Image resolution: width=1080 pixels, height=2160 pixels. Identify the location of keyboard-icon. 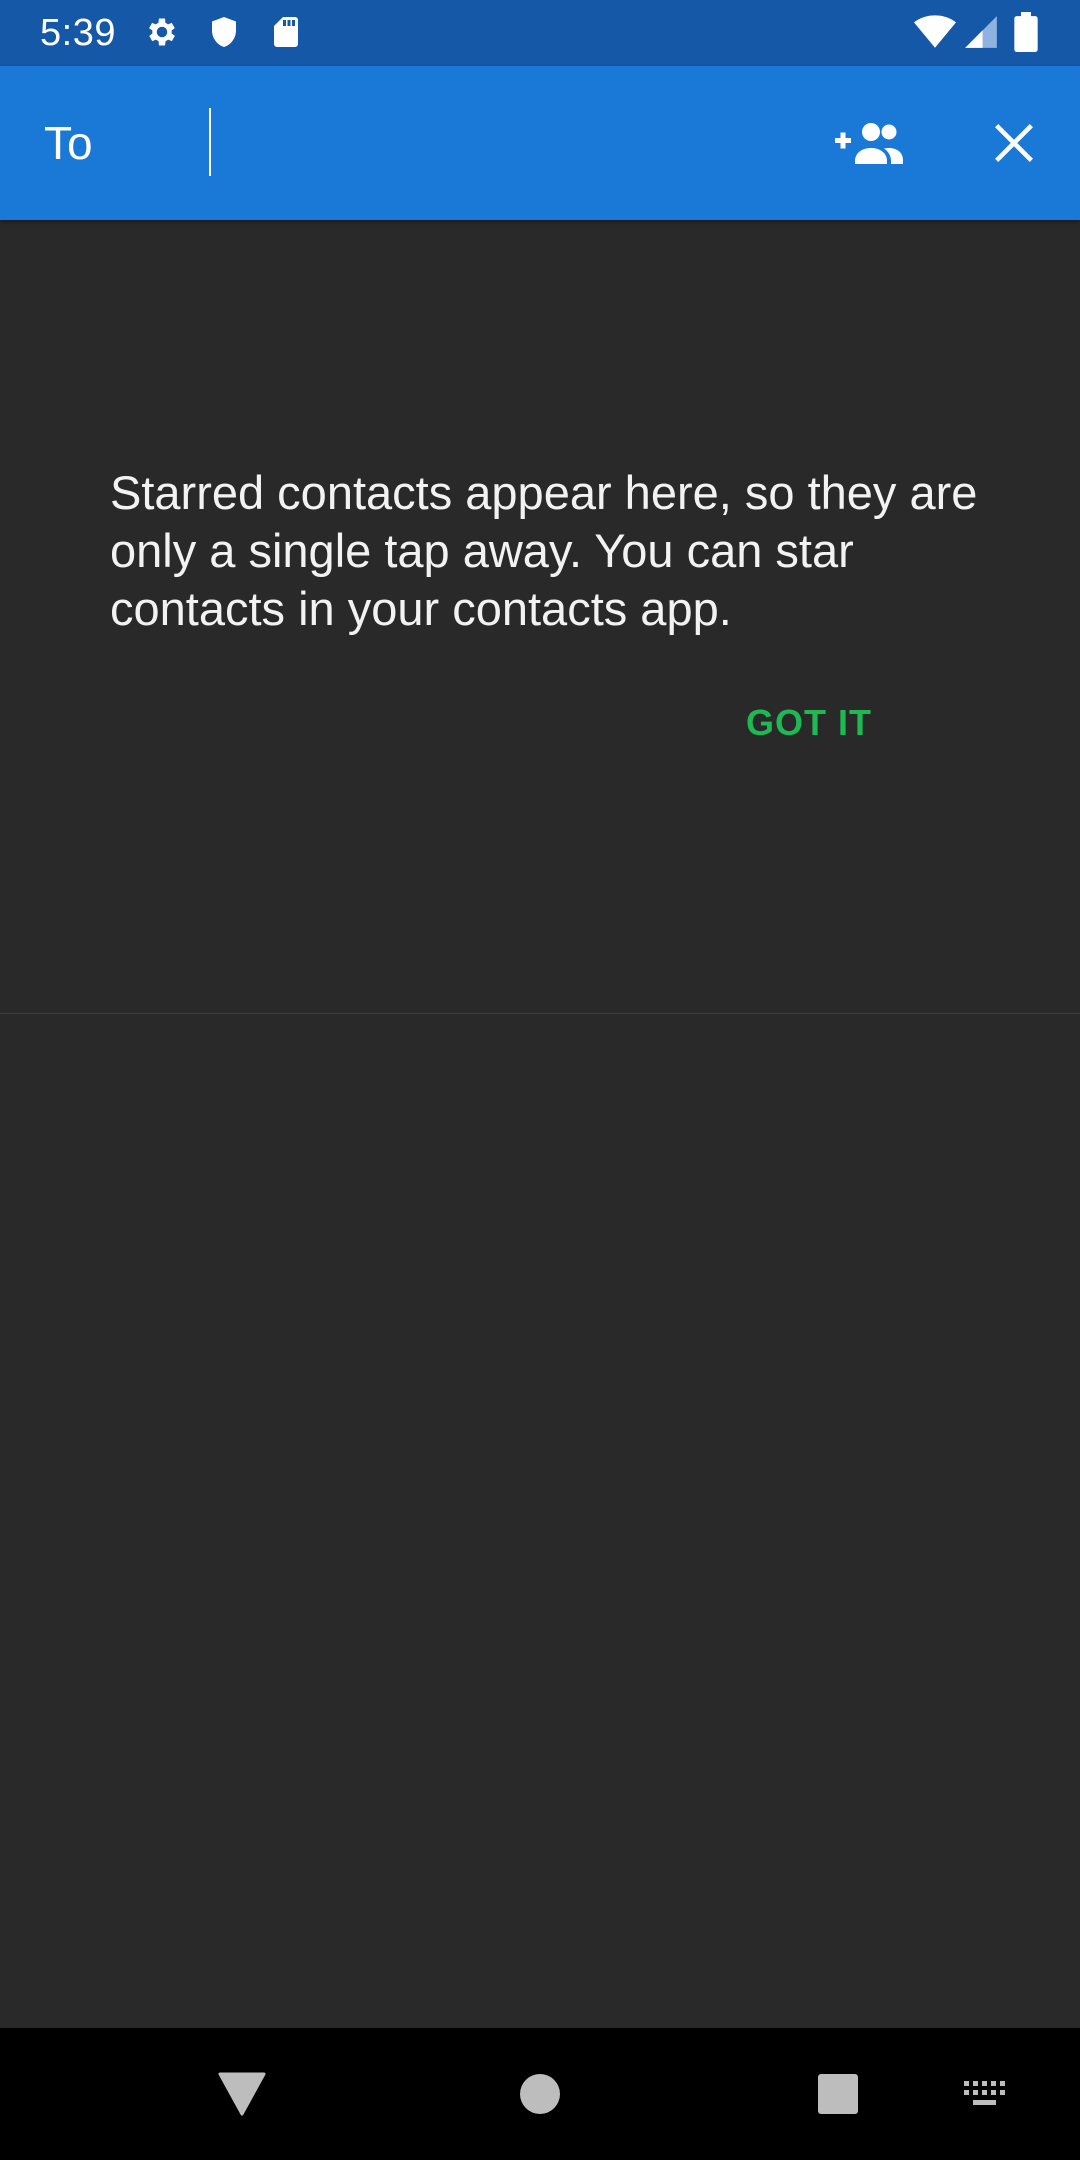
(984, 2093).